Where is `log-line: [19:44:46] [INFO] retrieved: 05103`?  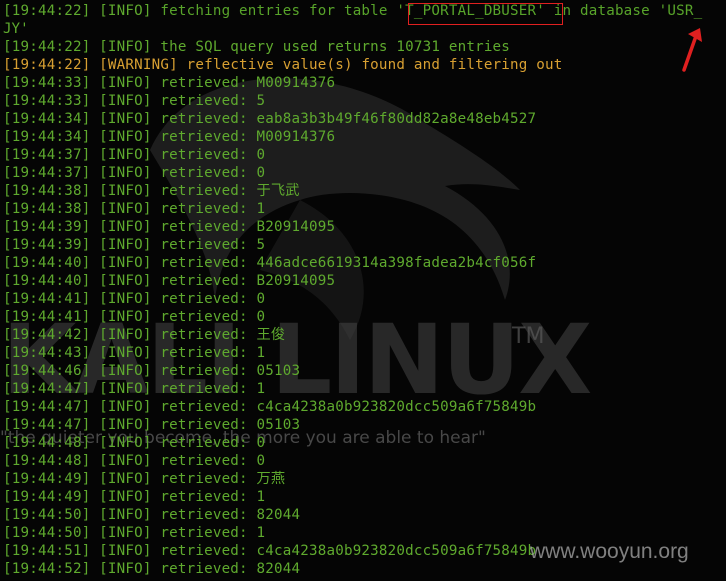 log-line: [19:44:46] [INFO] retrieved: 05103 is located at coordinates (152, 371).